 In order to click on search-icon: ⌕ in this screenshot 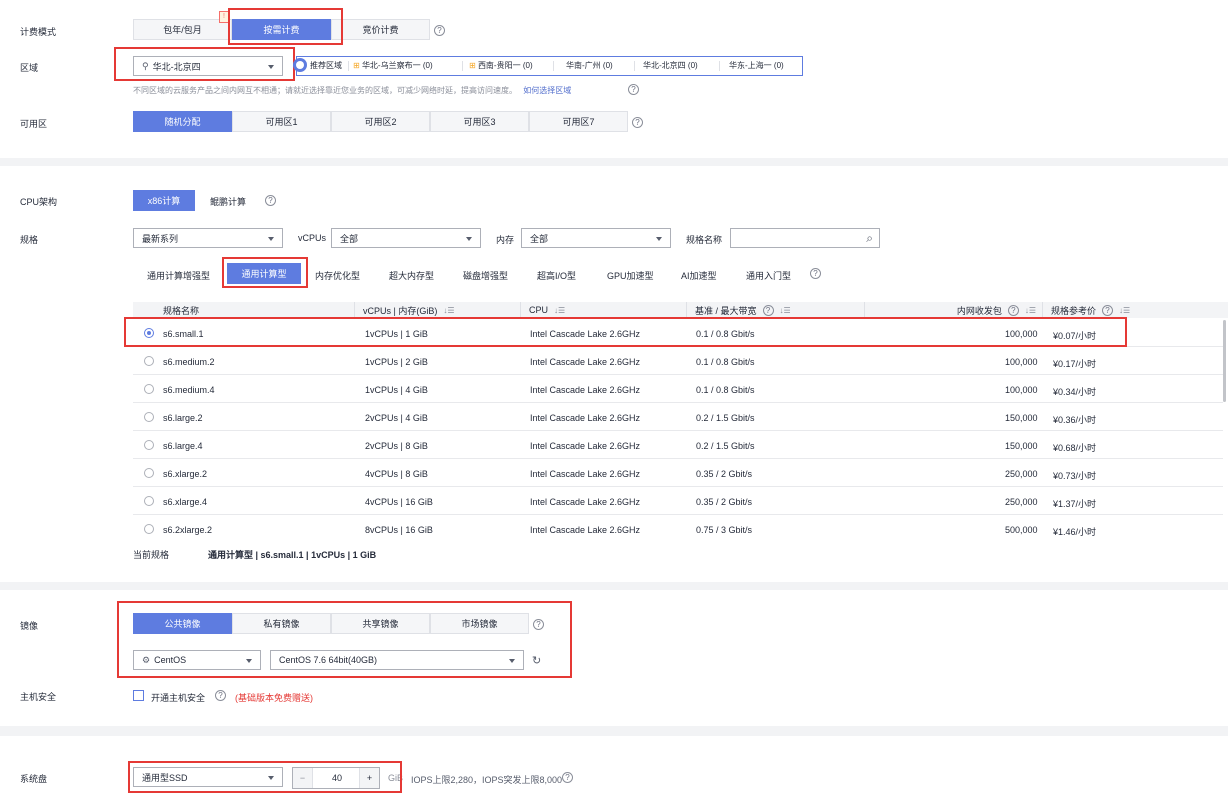, I will do `click(869, 238)`.